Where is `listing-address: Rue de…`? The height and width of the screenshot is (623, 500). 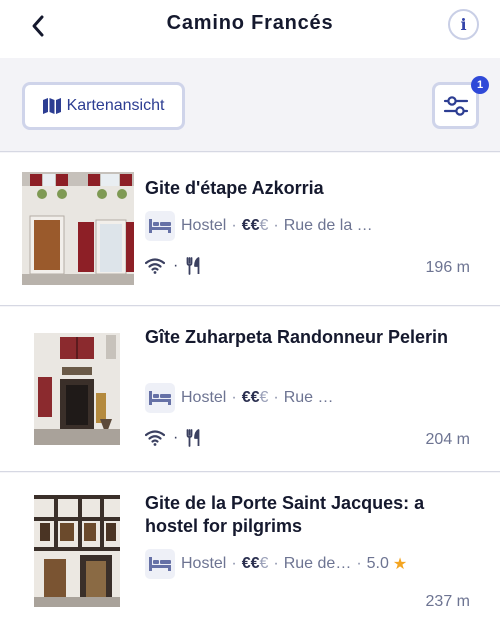 listing-address: Rue de… is located at coordinates (317, 563).